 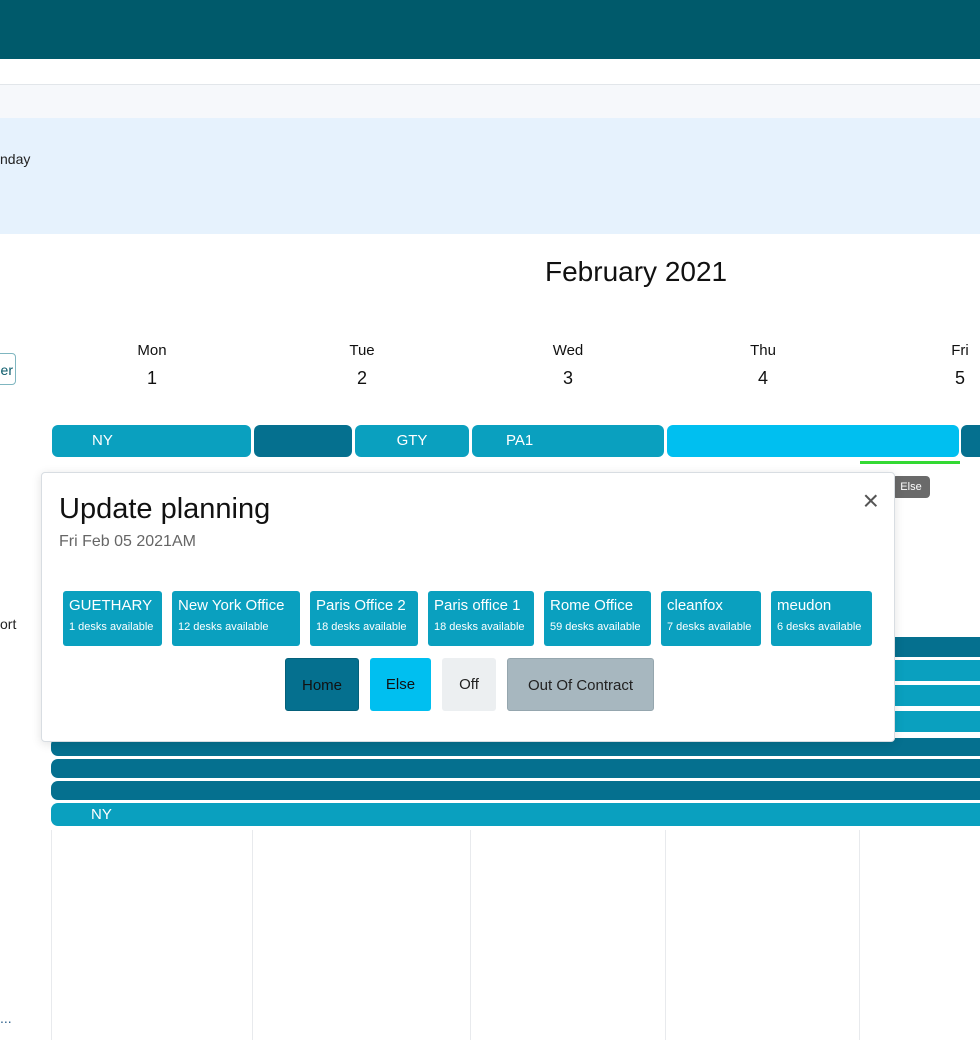 I want to click on close-icon: ×, so click(x=871, y=501).